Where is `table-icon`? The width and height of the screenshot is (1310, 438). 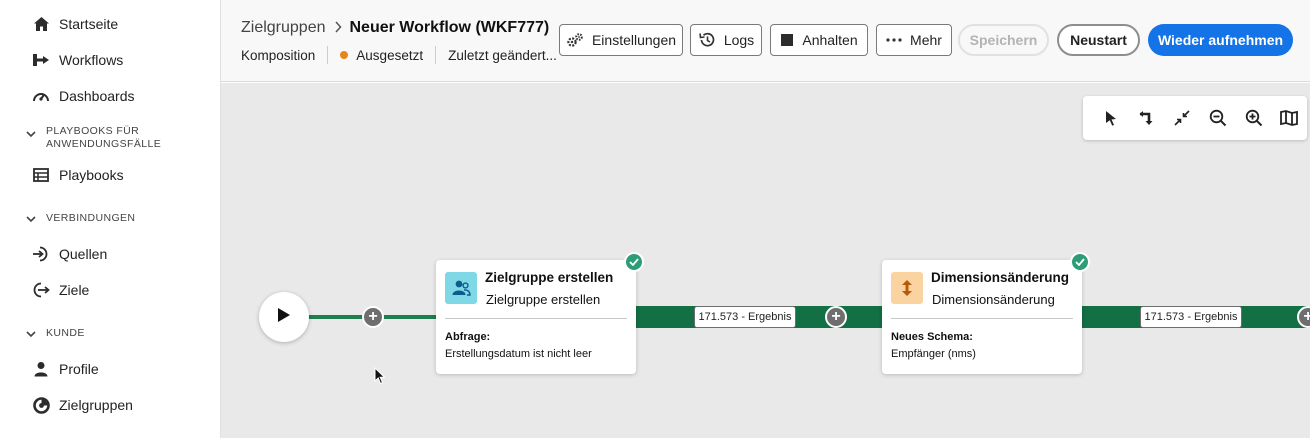 table-icon is located at coordinates (41, 175).